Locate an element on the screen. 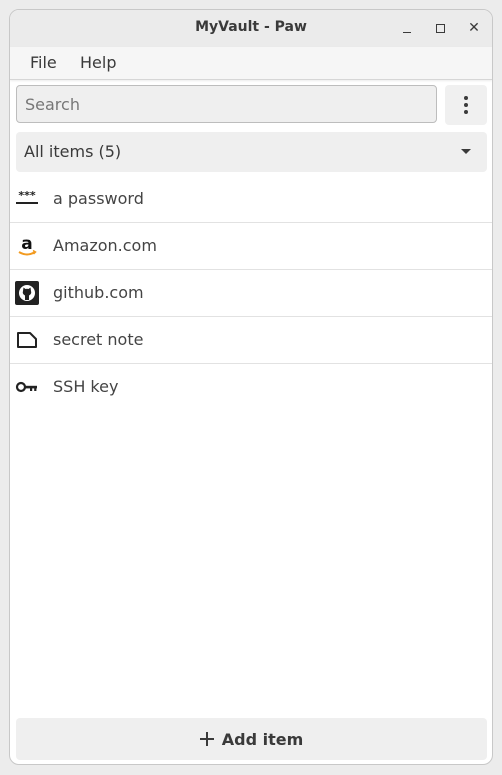 This screenshot has width=502, height=775. close-button: ✕ is located at coordinates (474, 28).